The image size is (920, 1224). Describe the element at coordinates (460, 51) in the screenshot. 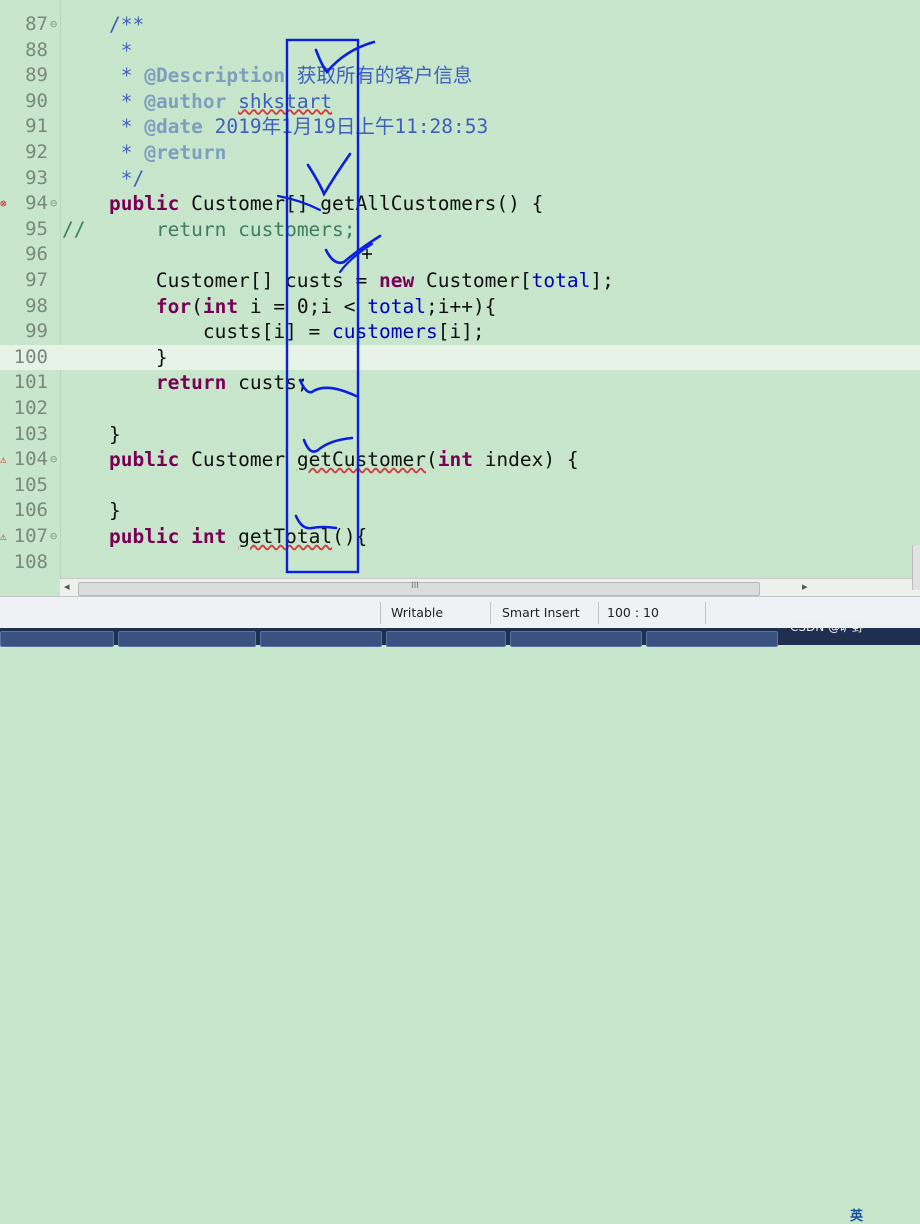

I see `code-line: 88 *` at that location.